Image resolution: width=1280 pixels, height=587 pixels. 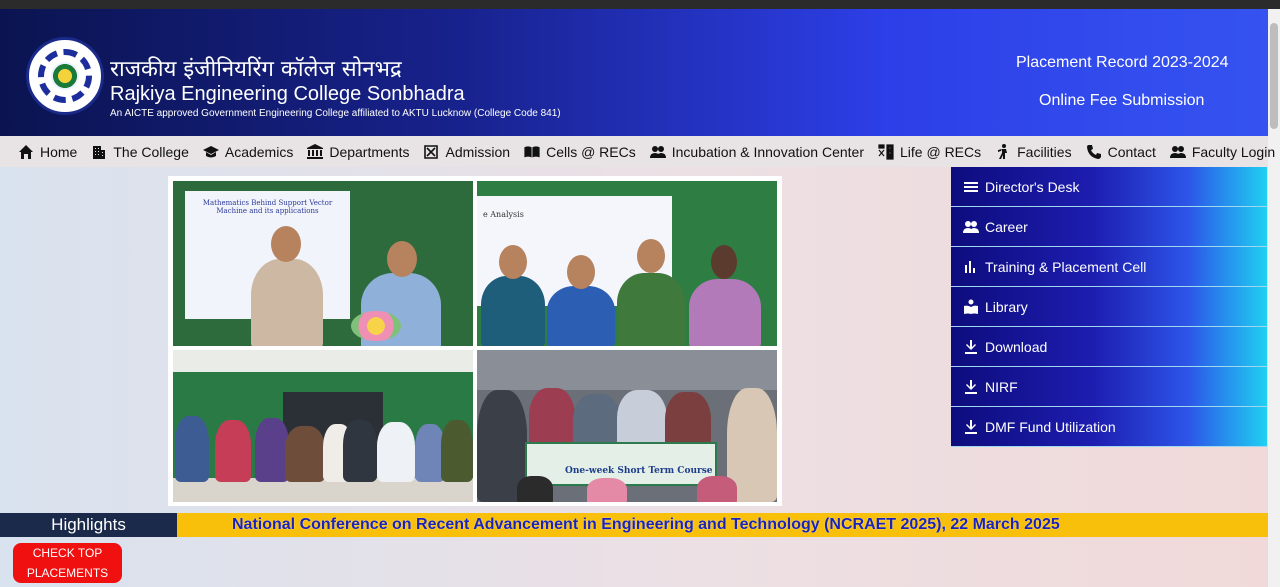 I want to click on list-icon, so click(x=971, y=186).